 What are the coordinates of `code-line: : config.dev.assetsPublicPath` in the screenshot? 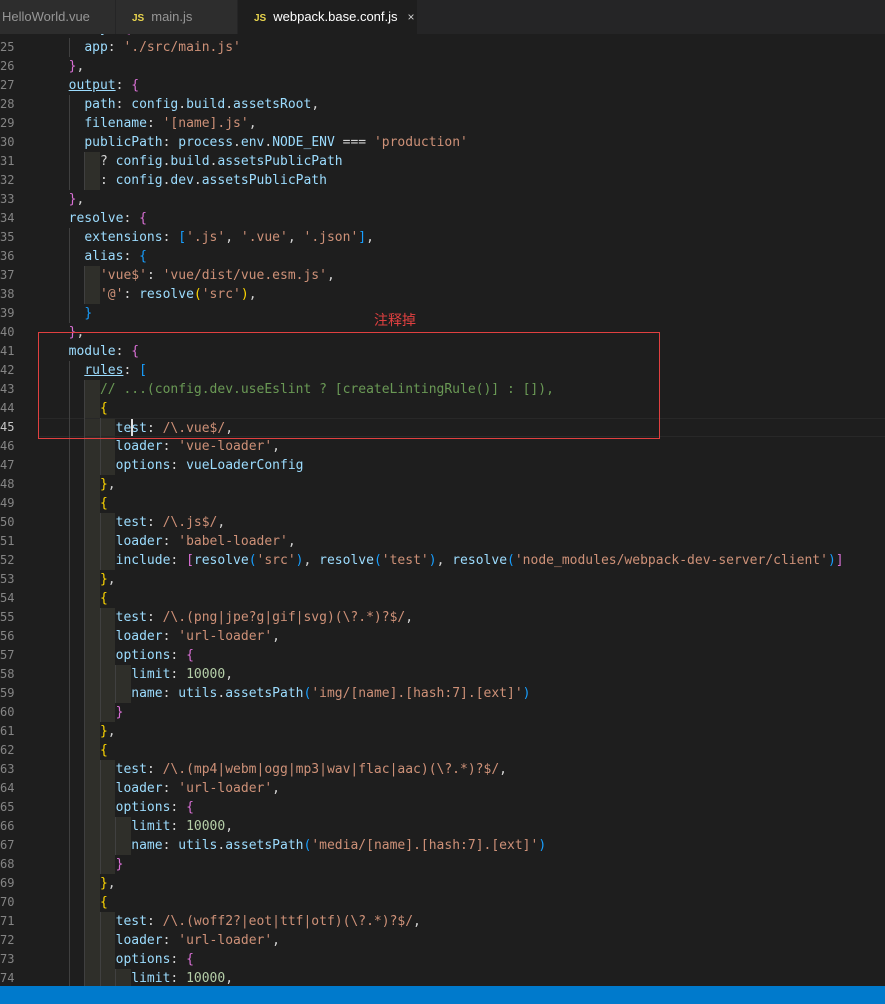 It's located at (461, 180).